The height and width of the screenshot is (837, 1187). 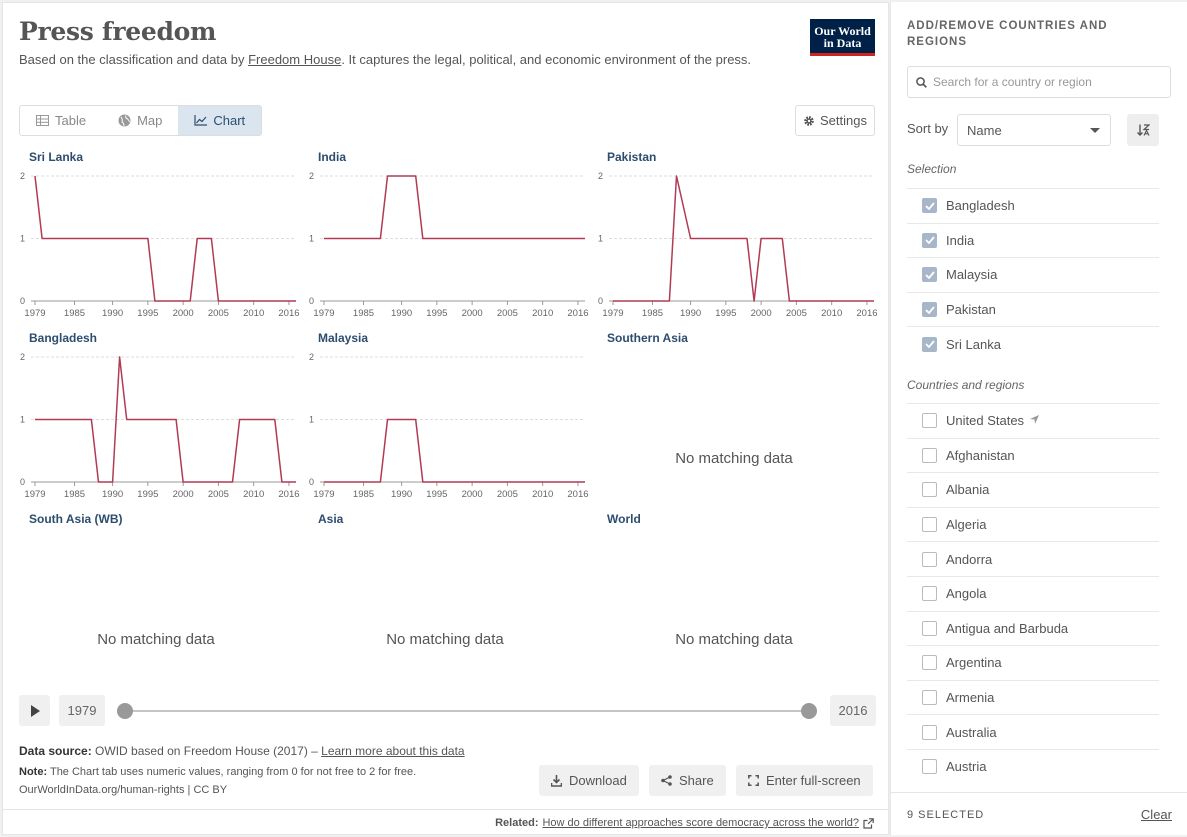 I want to click on entity-label: Pakistan, so click(x=971, y=310).